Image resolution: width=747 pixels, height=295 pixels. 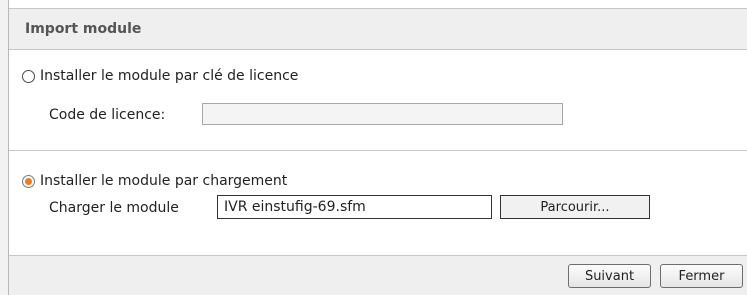 What do you see at coordinates (609, 276) in the screenshot?
I see `next-button: Suivant` at bounding box center [609, 276].